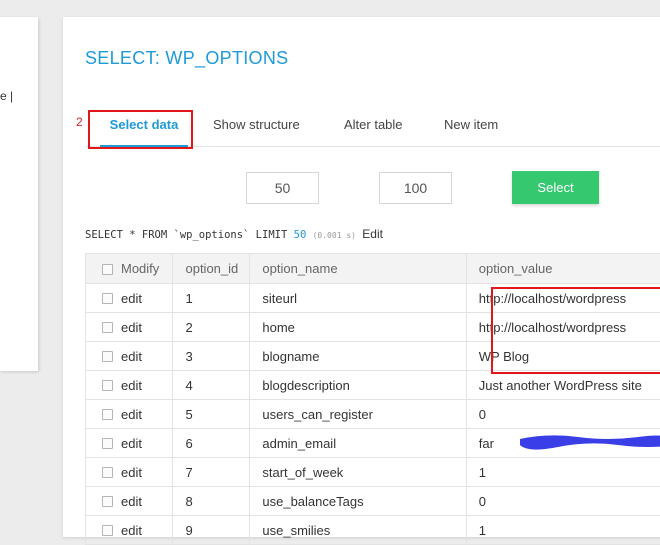  What do you see at coordinates (358, 530) in the screenshot?
I see `option-name-cell: use_smilies` at bounding box center [358, 530].